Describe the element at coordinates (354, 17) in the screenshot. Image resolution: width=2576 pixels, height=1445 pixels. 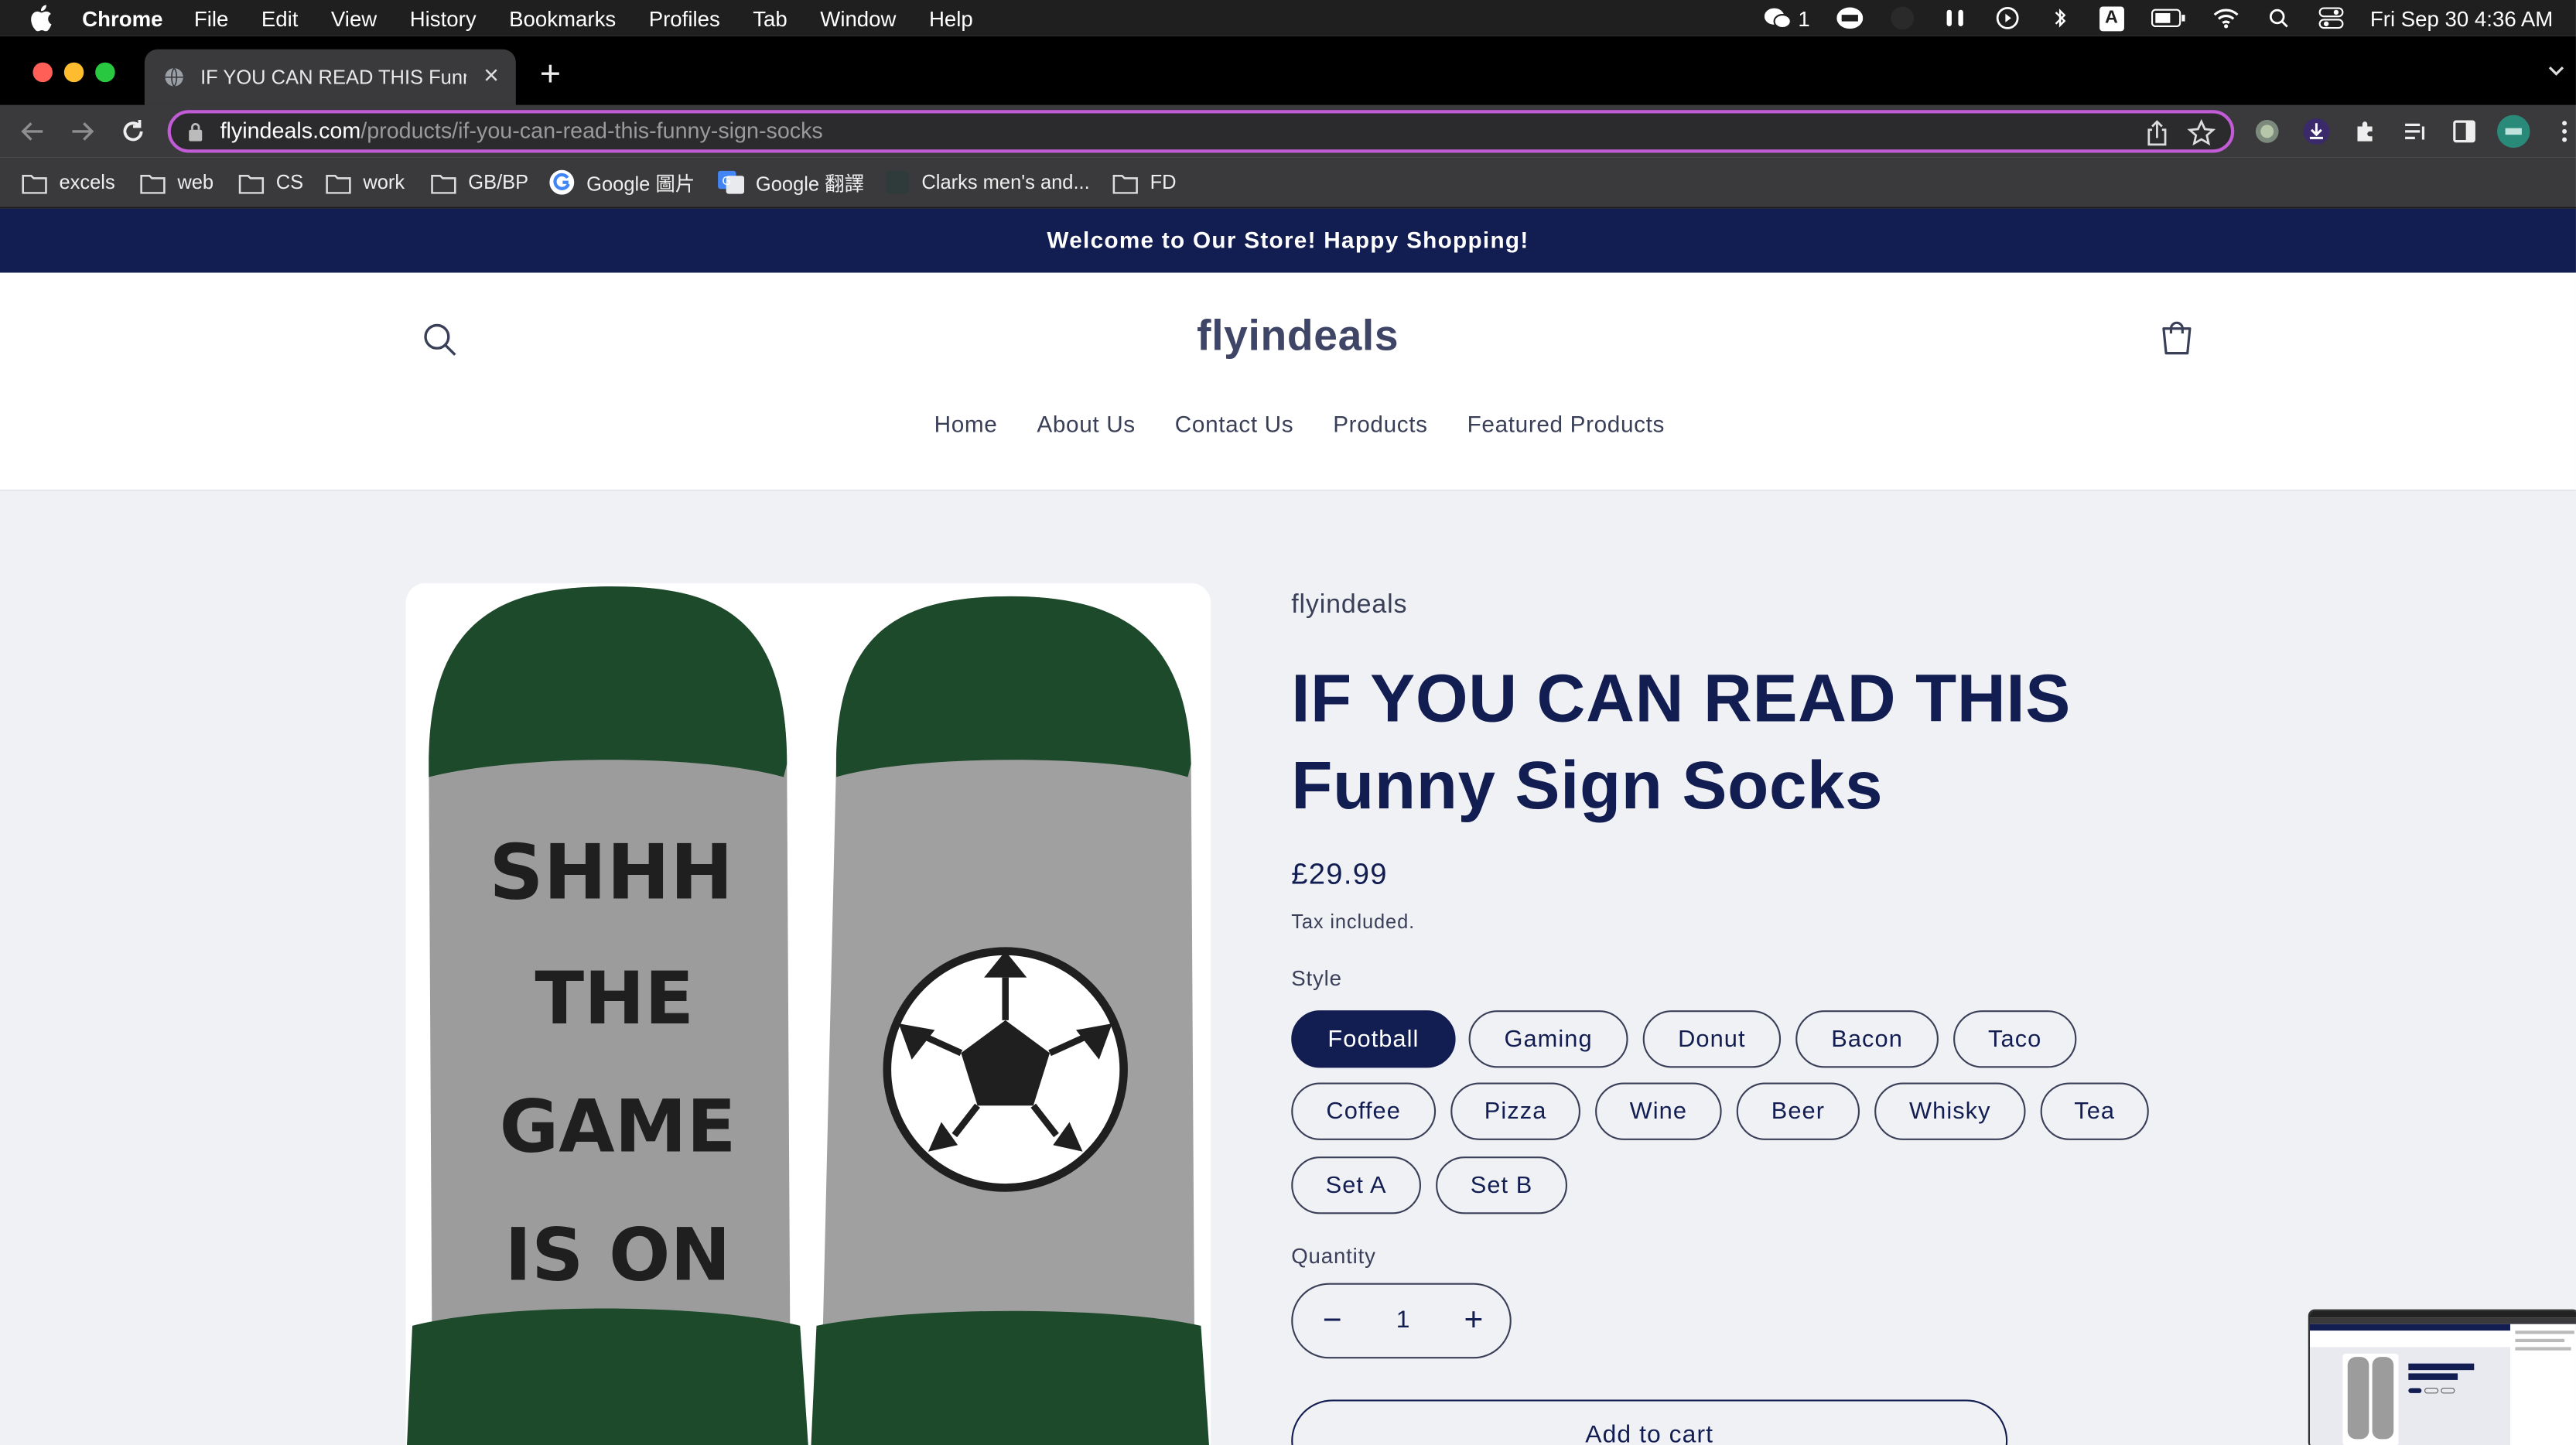
I see `menu-view: View` at that location.